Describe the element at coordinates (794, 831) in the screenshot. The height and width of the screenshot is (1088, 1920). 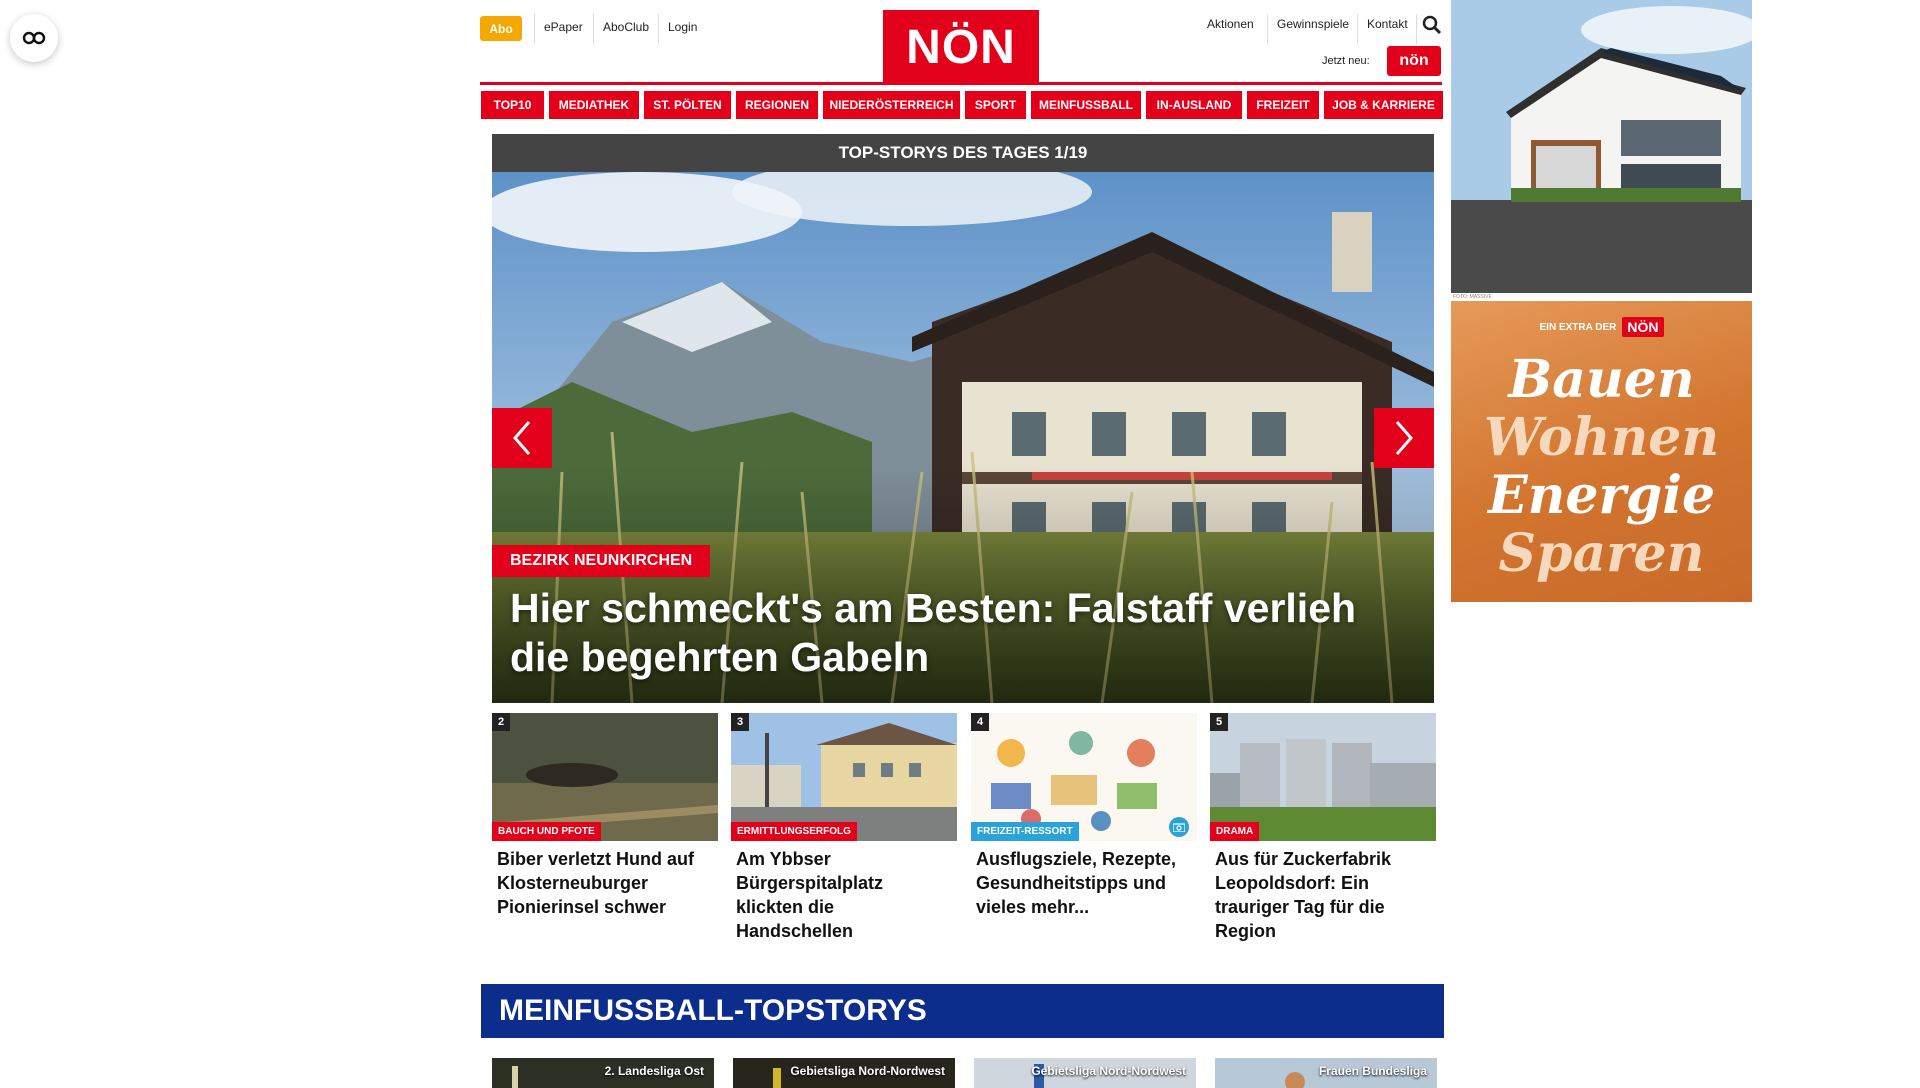
I see `story-tag: ERMITTLUNGSERFOLG` at that location.